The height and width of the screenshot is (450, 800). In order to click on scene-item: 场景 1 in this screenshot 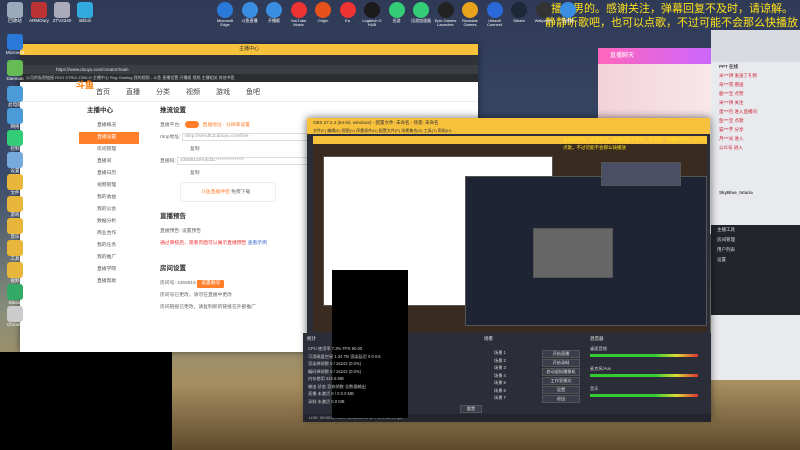, I will do `click(500, 353)`.